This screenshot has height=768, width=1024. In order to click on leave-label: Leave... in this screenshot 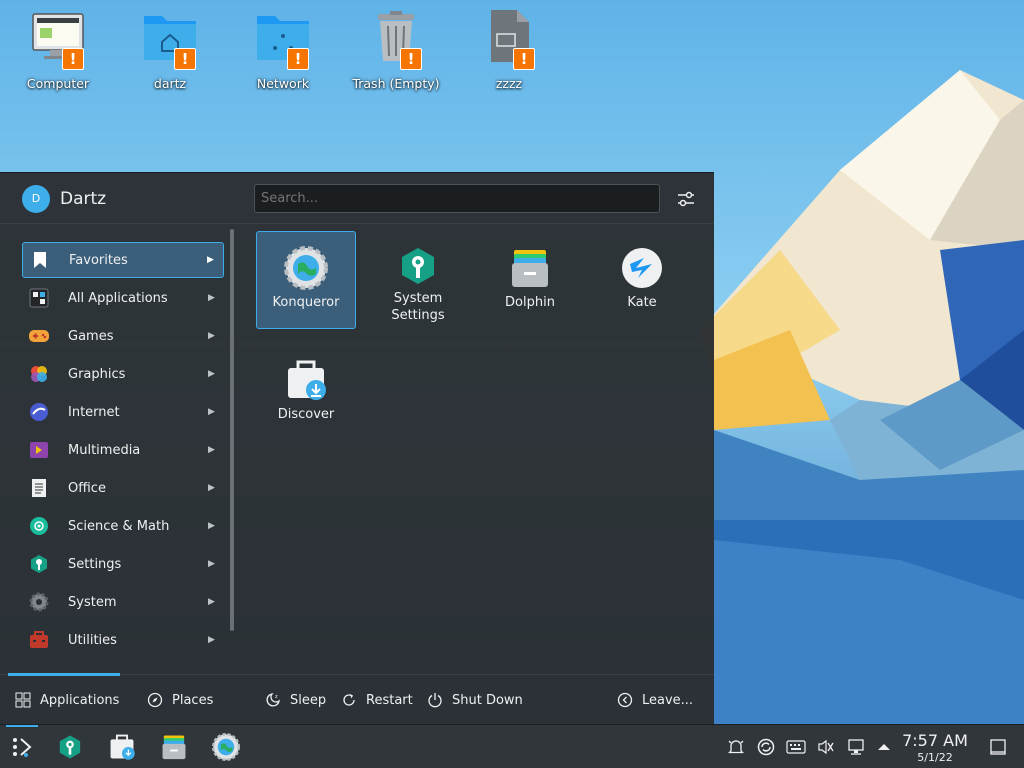, I will do `click(668, 700)`.